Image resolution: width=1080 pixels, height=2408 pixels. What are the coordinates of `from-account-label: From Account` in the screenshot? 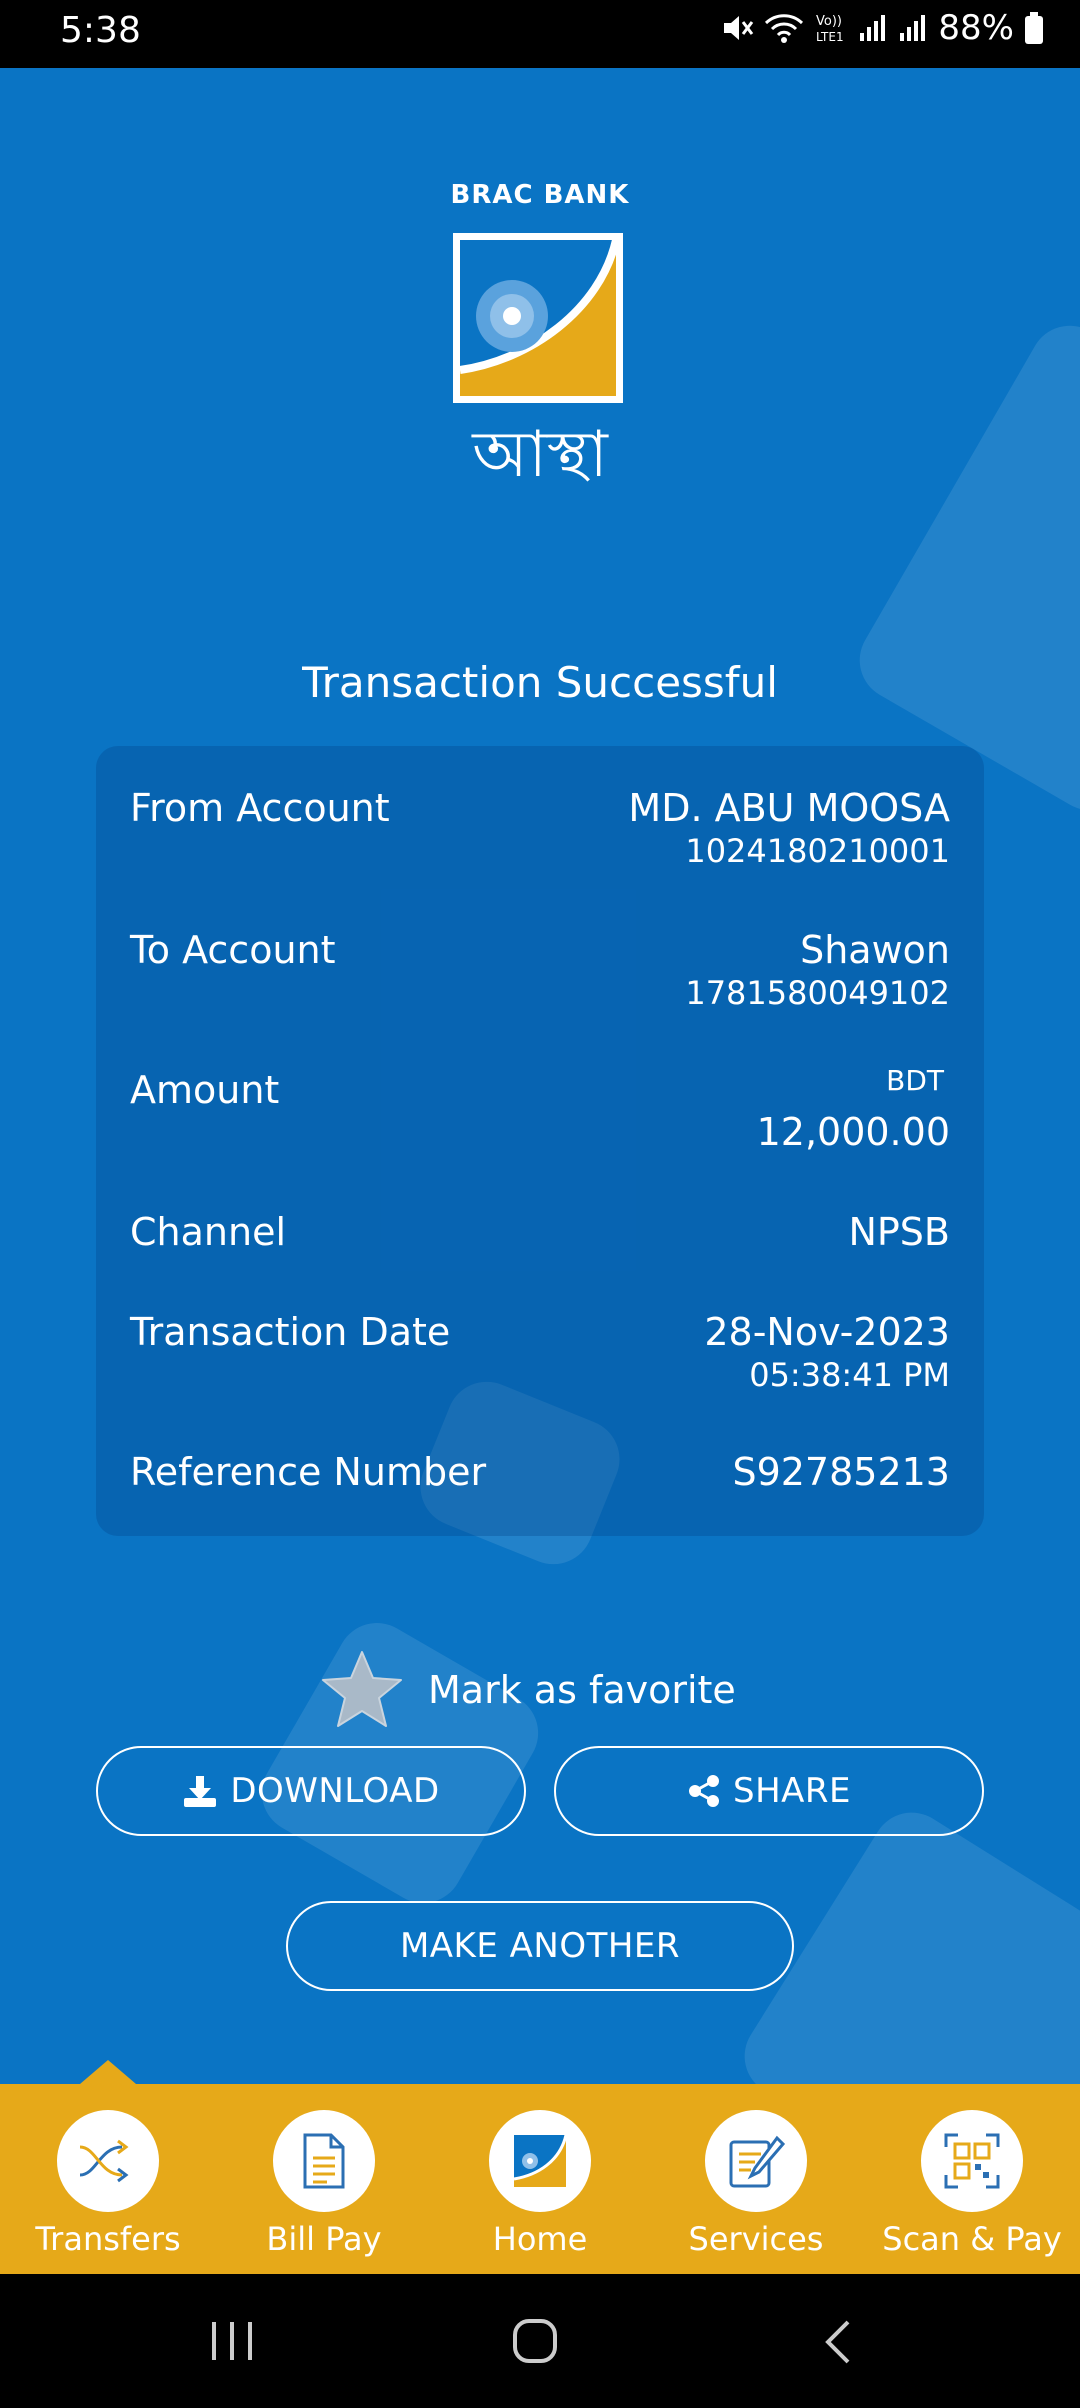 It's located at (260, 808).